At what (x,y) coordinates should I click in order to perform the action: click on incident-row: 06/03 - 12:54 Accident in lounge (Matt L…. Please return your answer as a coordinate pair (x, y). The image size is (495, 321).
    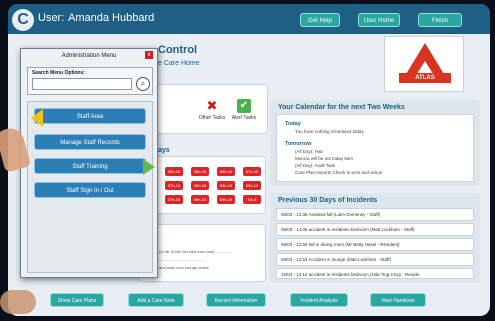
    Looking at the image, I should click on (375, 259).